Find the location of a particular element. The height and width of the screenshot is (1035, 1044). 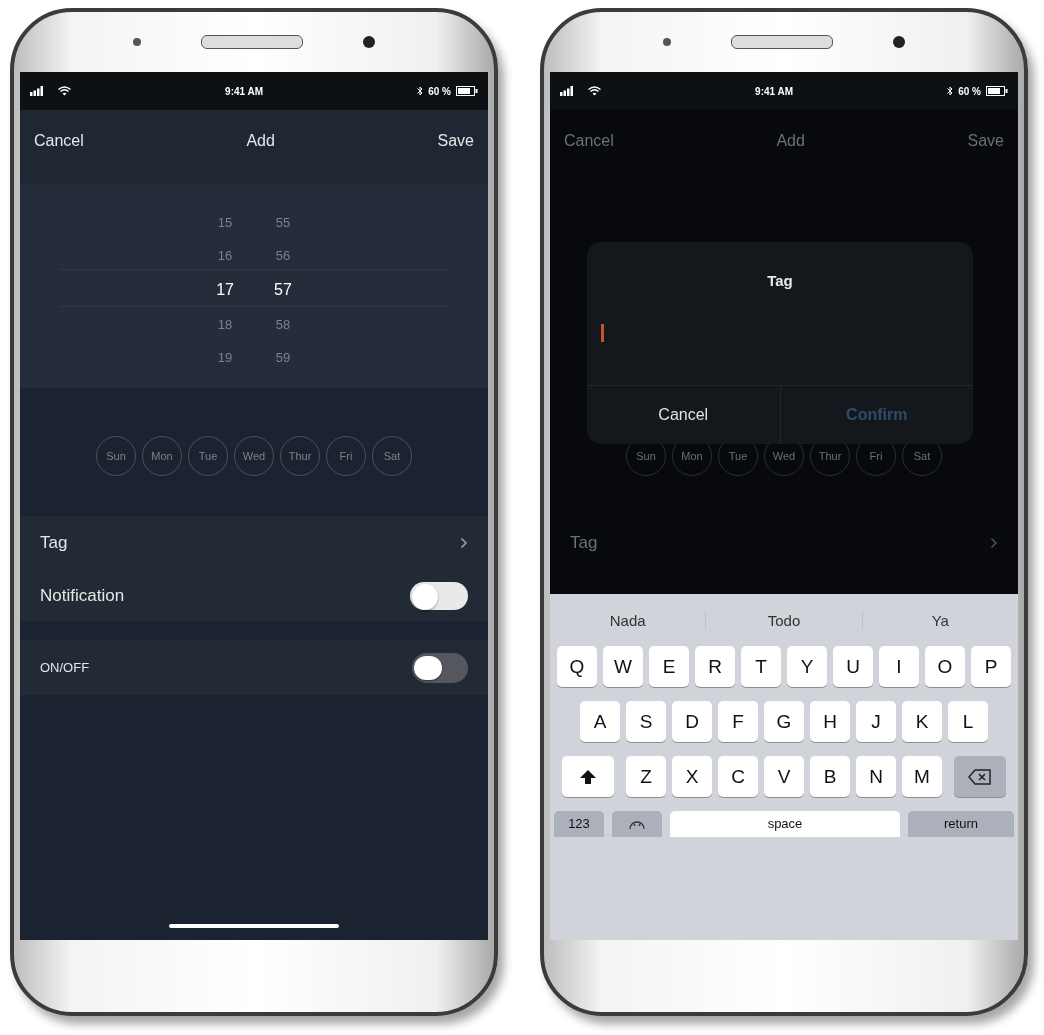

dialog-title: Tag is located at coordinates (780, 280).